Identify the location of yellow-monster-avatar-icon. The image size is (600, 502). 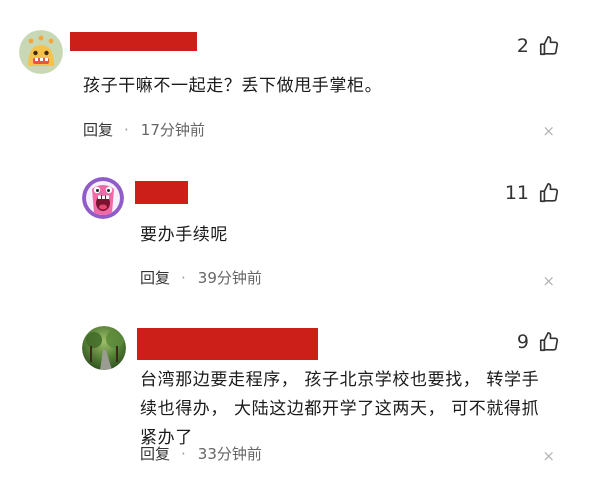
(41, 52).